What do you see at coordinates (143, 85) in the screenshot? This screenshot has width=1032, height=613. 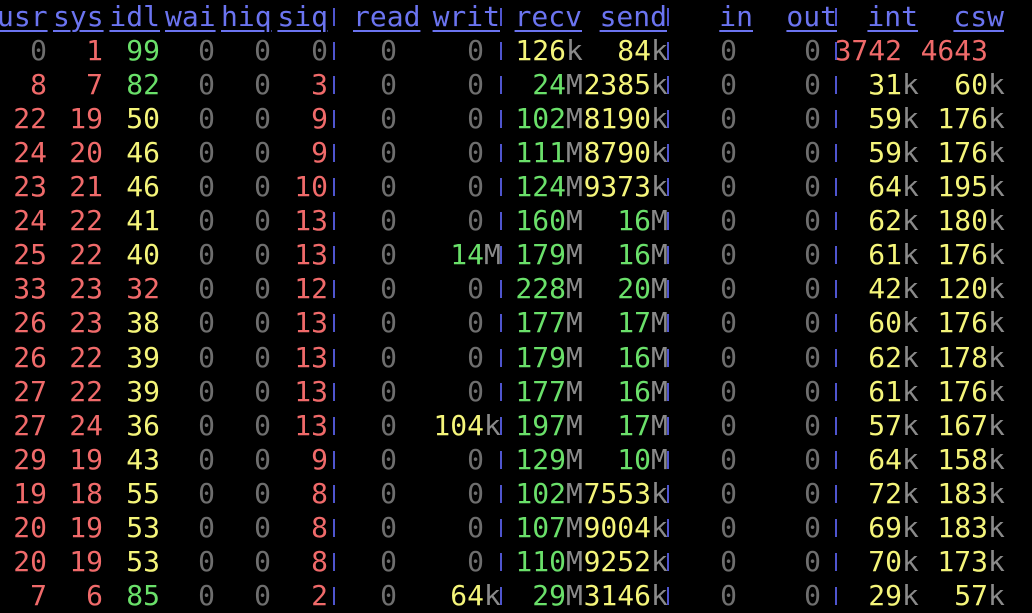 I see `cell-idl: 82` at bounding box center [143, 85].